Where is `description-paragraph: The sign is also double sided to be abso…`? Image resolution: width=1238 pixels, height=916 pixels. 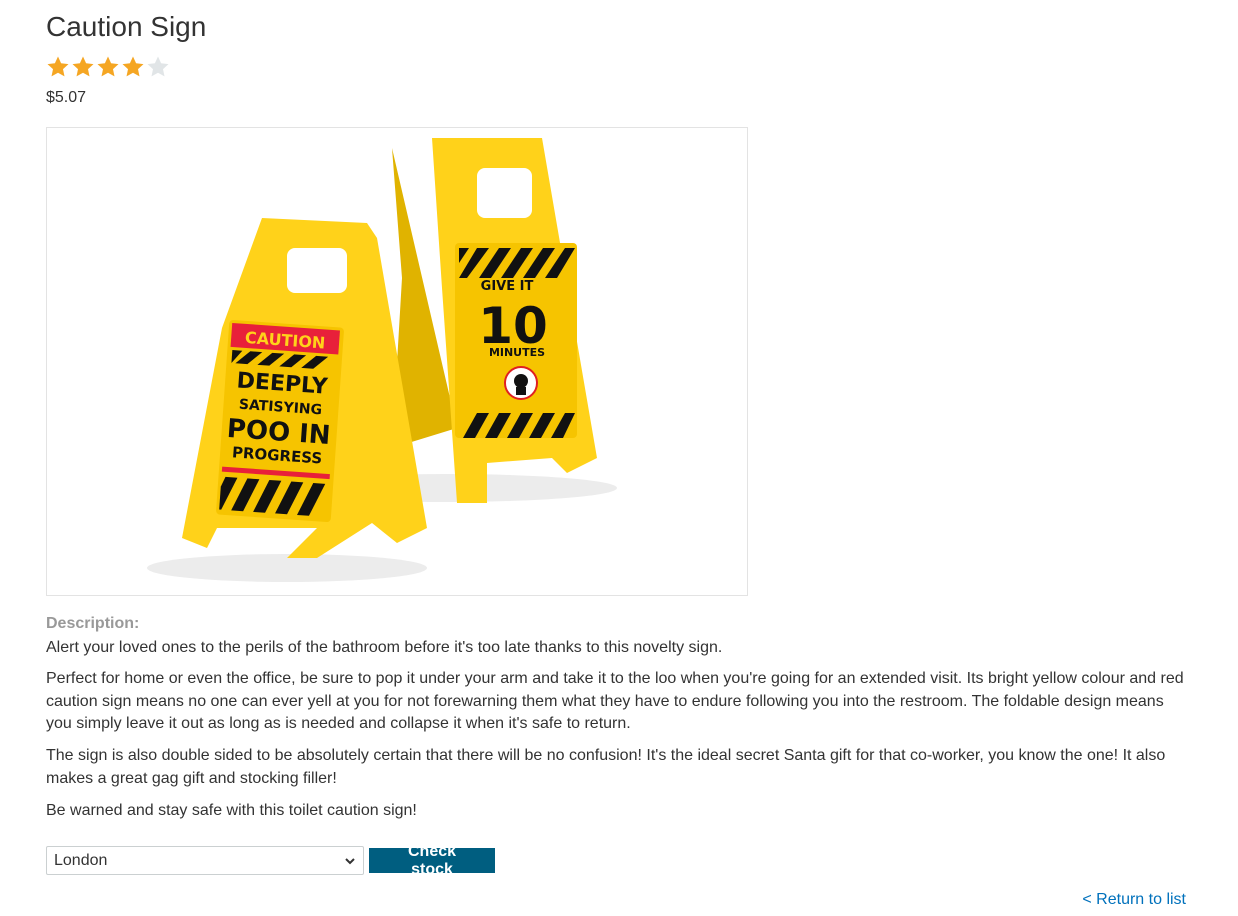
description-paragraph: The sign is also double sided to be abso… is located at coordinates (606, 767).